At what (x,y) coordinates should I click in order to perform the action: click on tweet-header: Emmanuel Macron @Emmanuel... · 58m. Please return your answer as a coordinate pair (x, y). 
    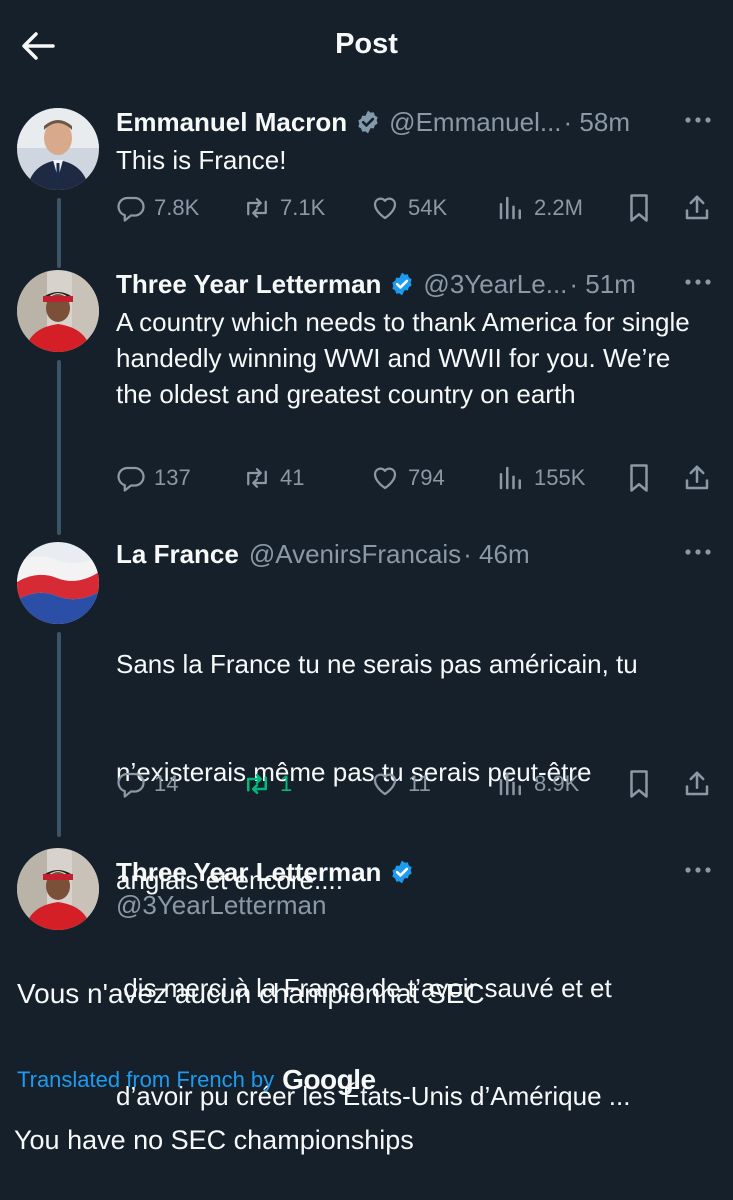
    Looking at the image, I should click on (394, 122).